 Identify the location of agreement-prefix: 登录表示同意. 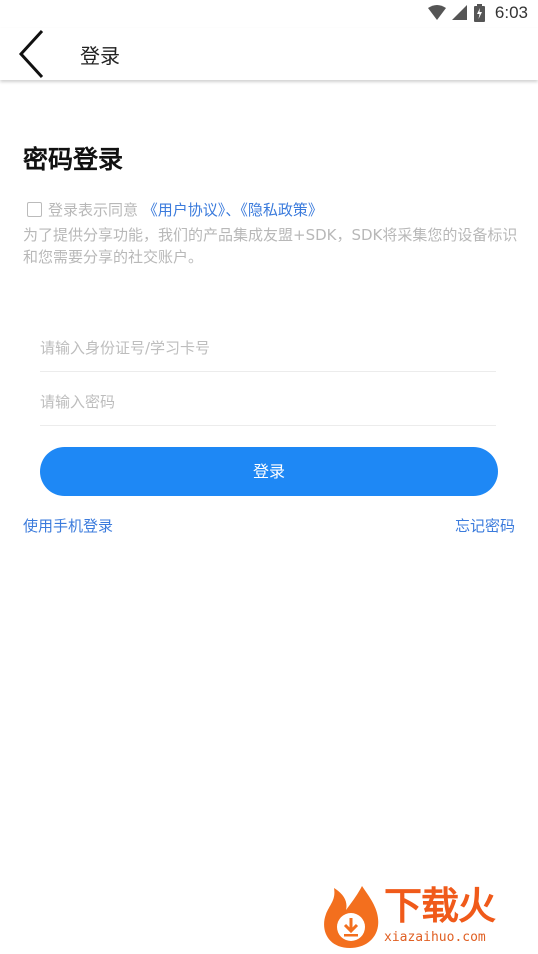
(93, 210).